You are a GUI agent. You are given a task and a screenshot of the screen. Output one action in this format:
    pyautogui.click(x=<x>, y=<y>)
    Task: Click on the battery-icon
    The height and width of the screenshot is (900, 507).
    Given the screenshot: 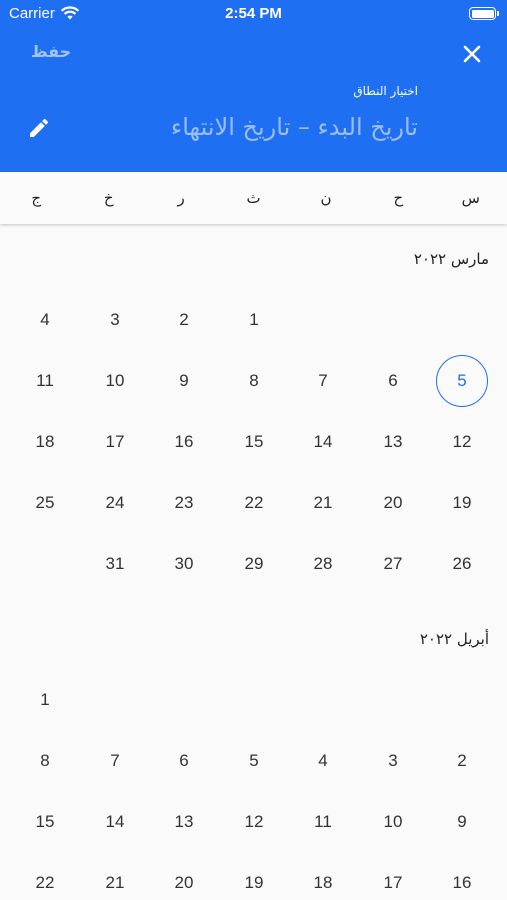 What is the action you would take?
    pyautogui.click(x=484, y=13)
    